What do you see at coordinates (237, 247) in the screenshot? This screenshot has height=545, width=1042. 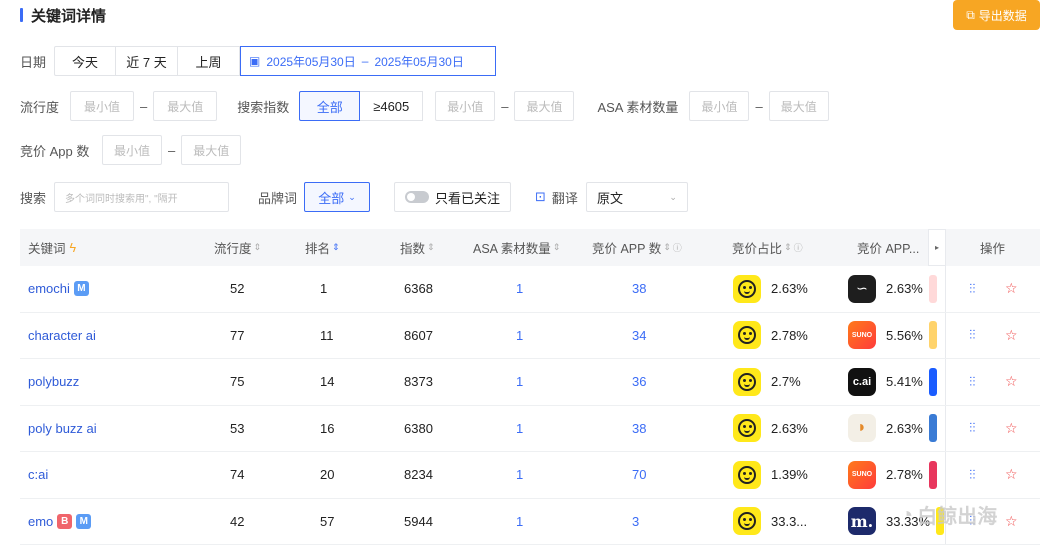 I see `header-popularity: 流行度 ⇕` at bounding box center [237, 247].